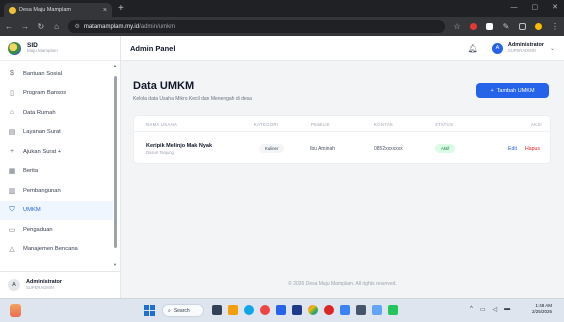 This screenshot has width=564, height=322. Describe the element at coordinates (217, 310) in the screenshot. I see `task-view-icon` at that location.